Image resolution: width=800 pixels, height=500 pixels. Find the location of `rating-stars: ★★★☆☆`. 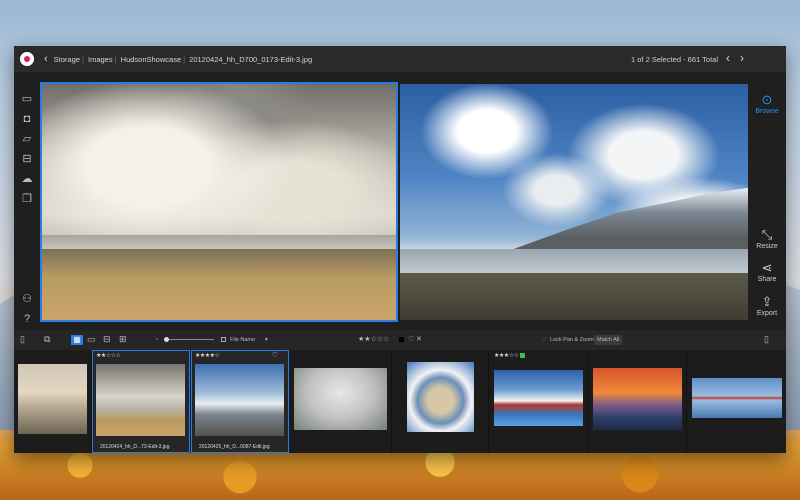

rating-stars: ★★★☆☆ is located at coordinates (506, 356).